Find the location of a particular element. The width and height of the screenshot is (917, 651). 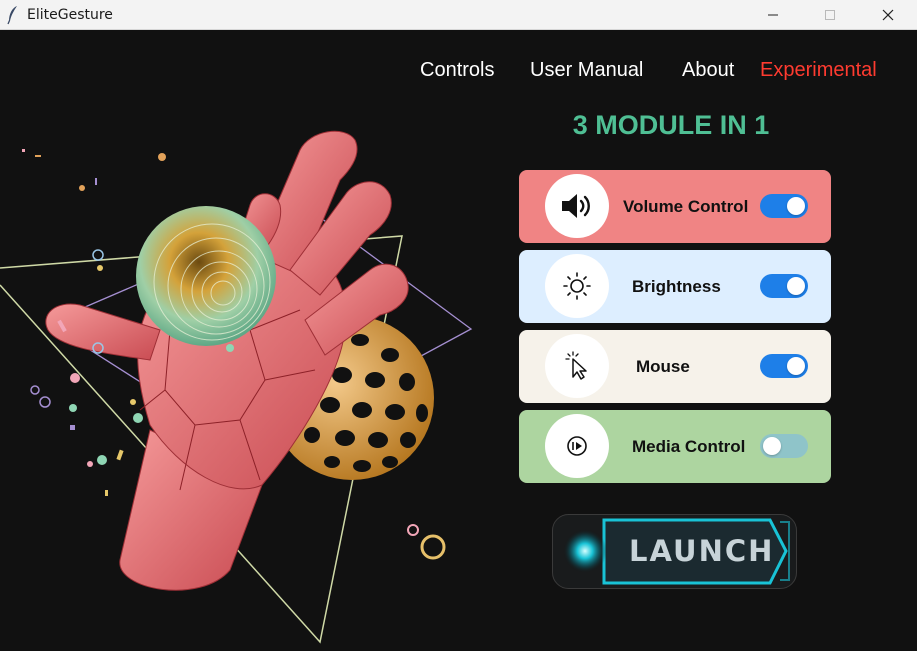

module-card-media: Media Control is located at coordinates (675, 446).